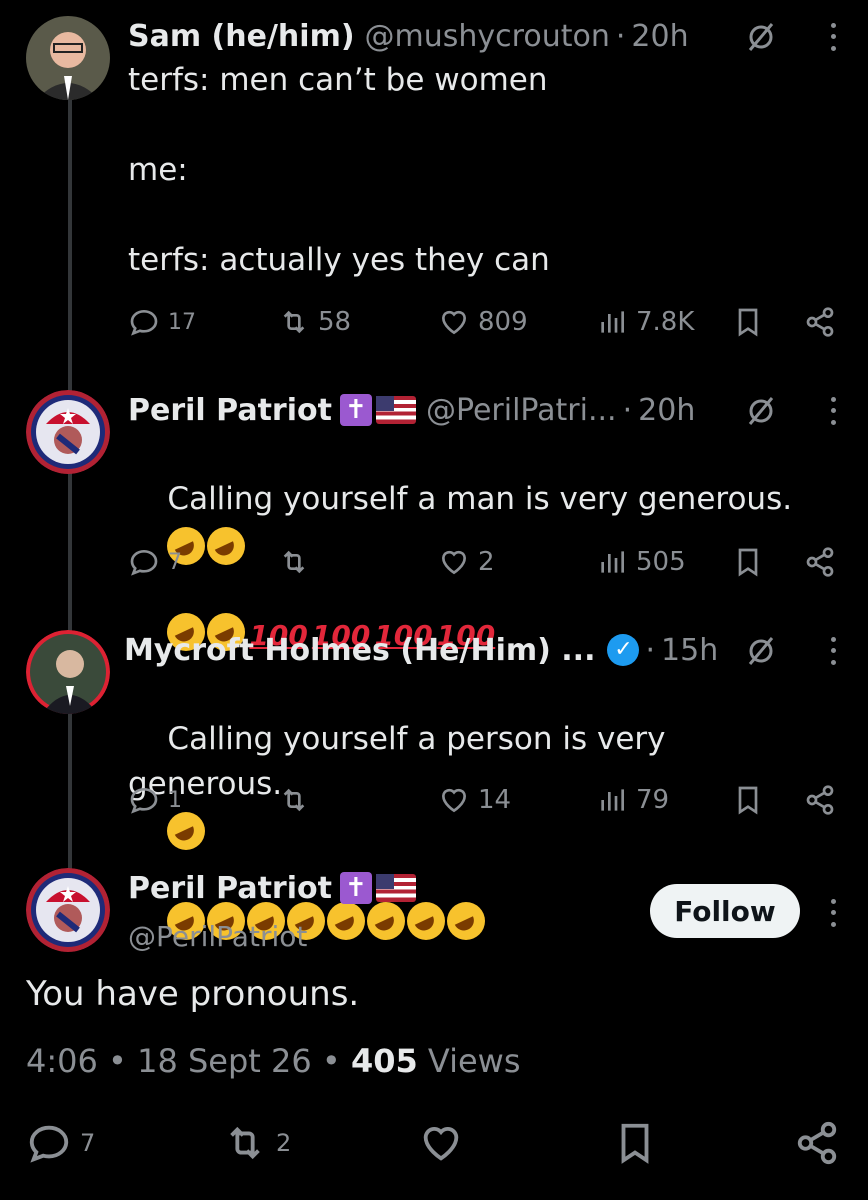 The image size is (868, 1200). Describe the element at coordinates (241, 36) in the screenshot. I see `author-name: Sam (he/him)` at that location.